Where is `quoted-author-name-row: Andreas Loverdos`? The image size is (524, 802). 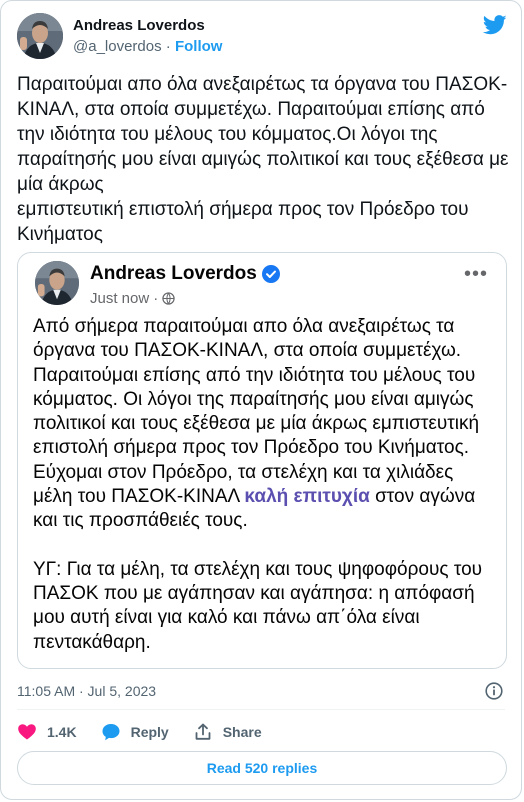
quoted-author-name-row: Andreas Loverdos is located at coordinates (185, 274).